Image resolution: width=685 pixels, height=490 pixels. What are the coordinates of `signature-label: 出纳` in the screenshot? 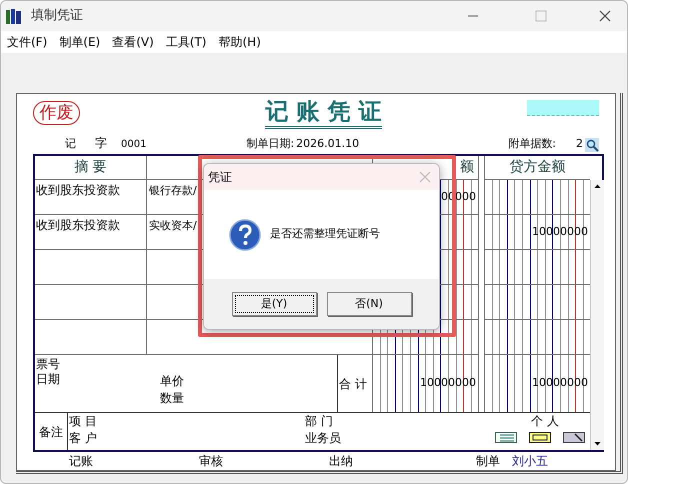 It's located at (341, 461).